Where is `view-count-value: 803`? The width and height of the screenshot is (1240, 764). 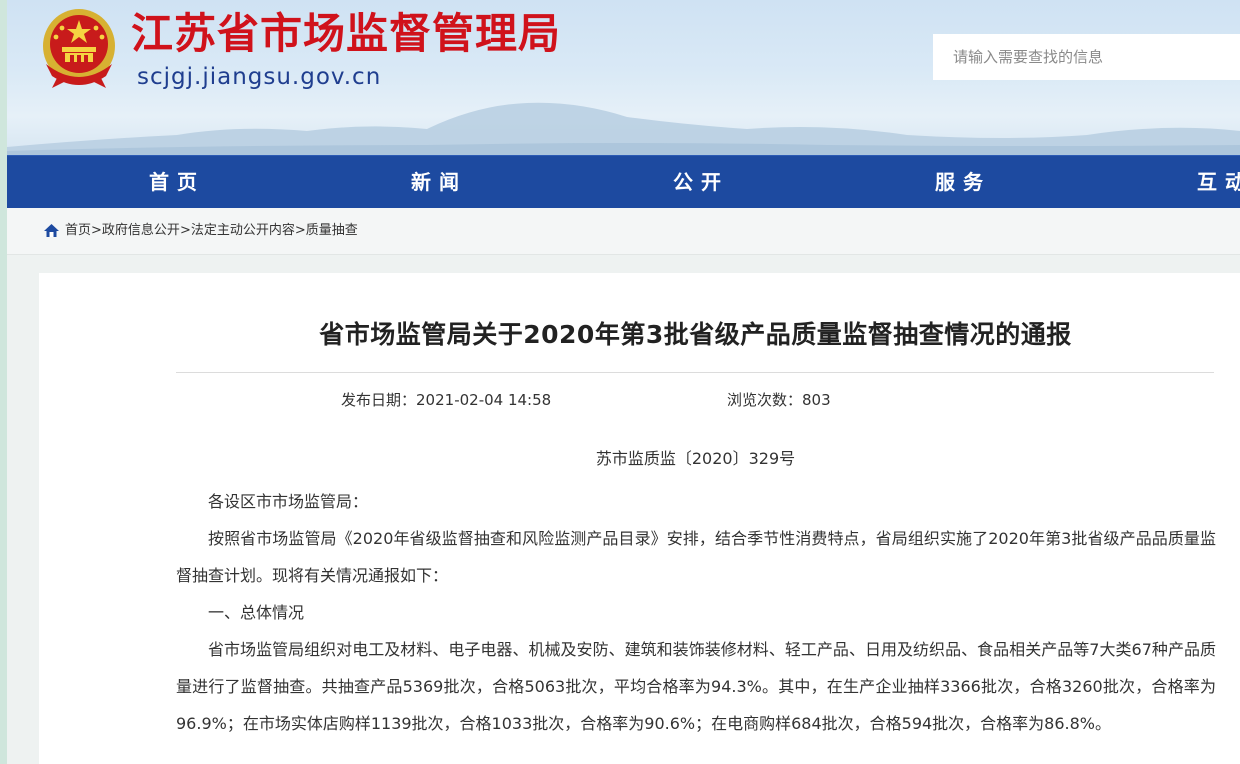
view-count-value: 803 is located at coordinates (816, 400).